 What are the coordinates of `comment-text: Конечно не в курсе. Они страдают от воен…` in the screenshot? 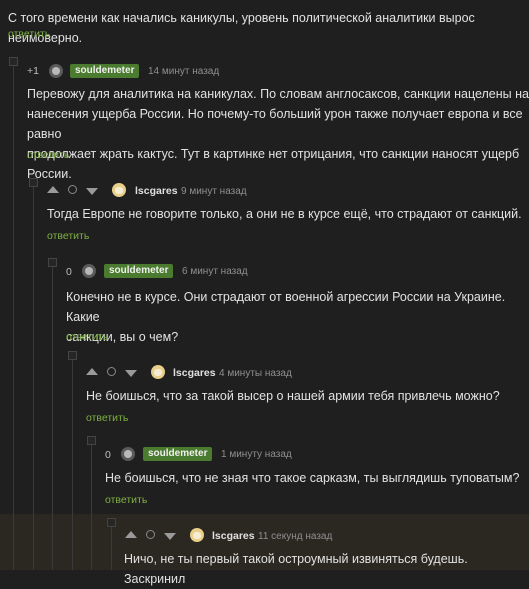 It's located at (297, 317).